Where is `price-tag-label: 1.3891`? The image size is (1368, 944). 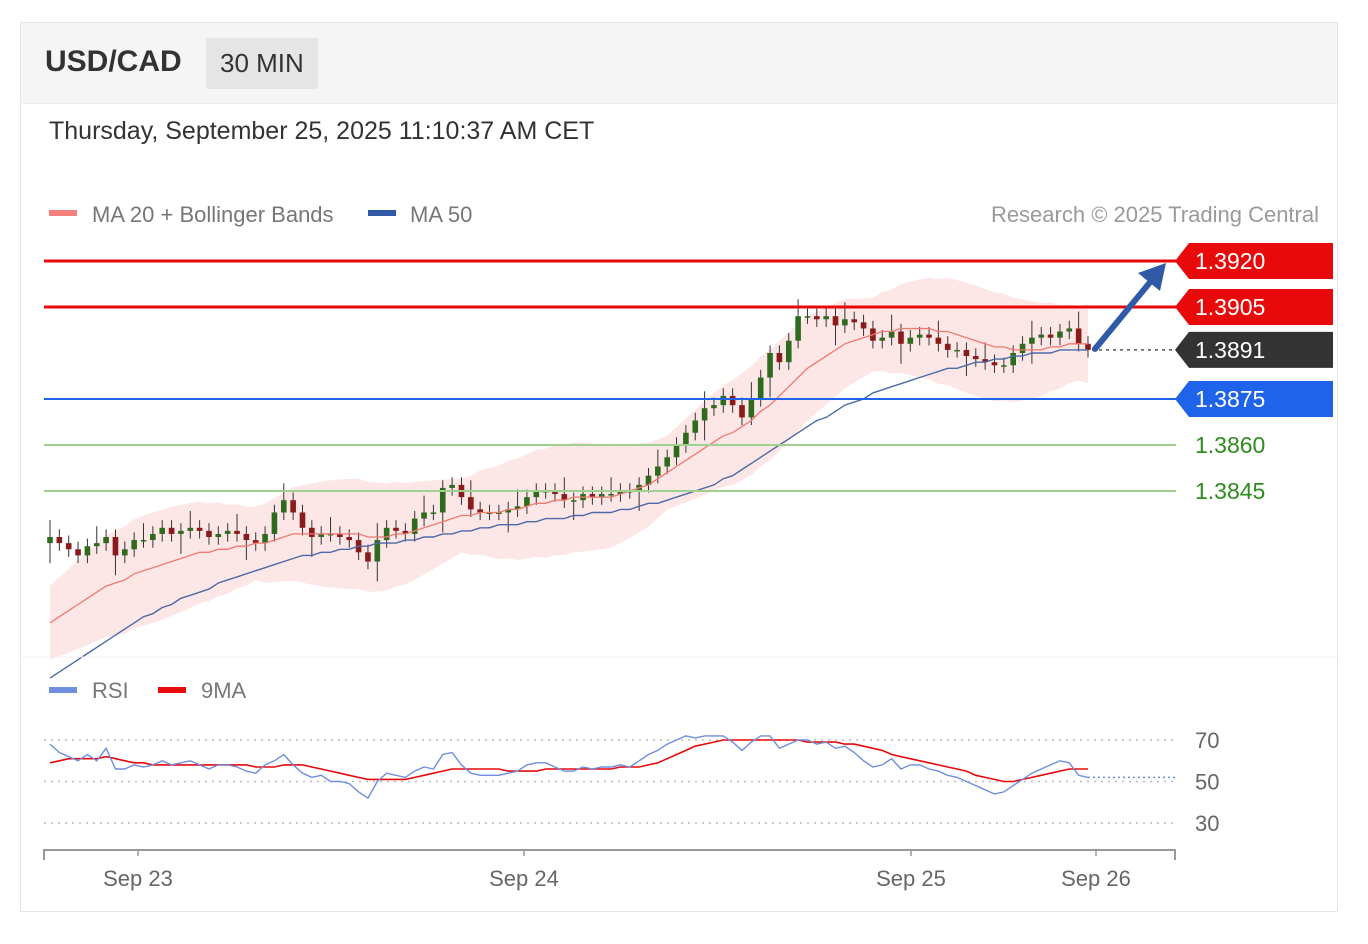 price-tag-label: 1.3891 is located at coordinates (1230, 350).